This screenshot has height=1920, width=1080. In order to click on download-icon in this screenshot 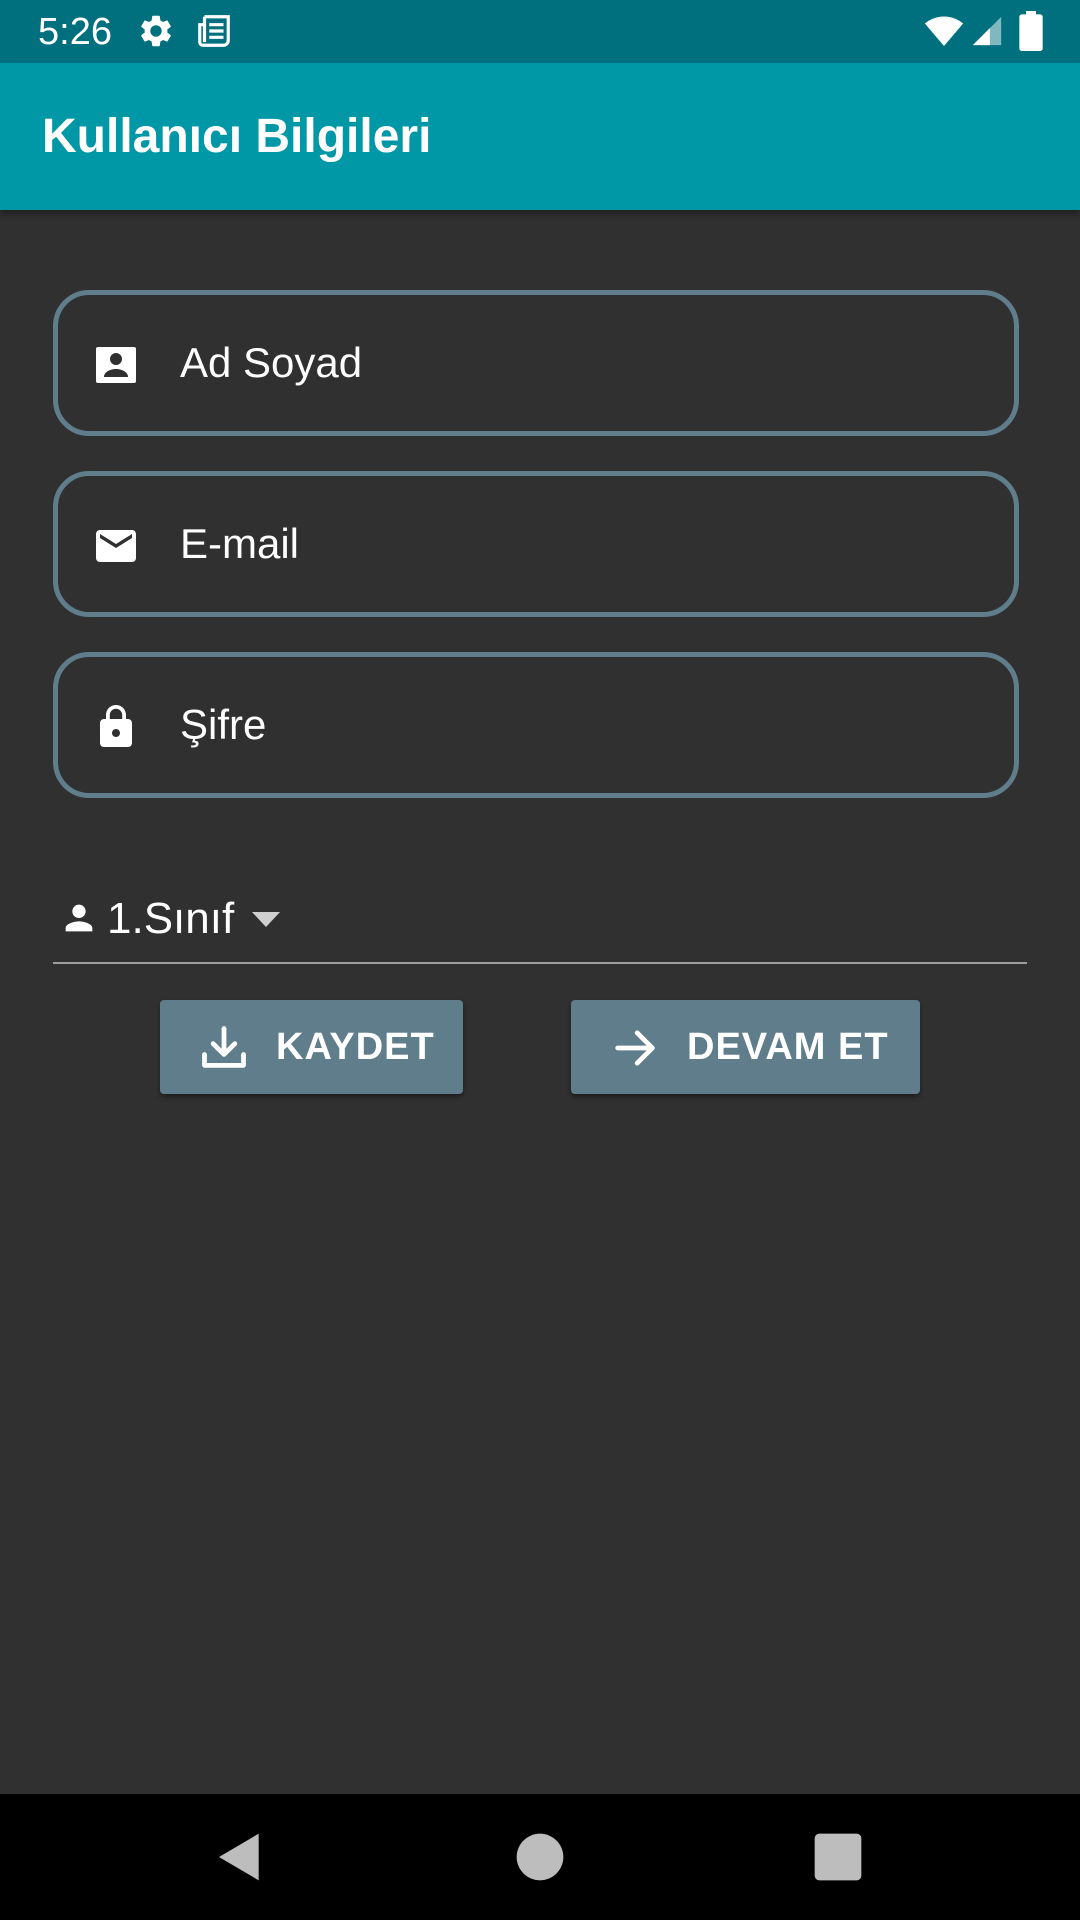, I will do `click(224, 1047)`.